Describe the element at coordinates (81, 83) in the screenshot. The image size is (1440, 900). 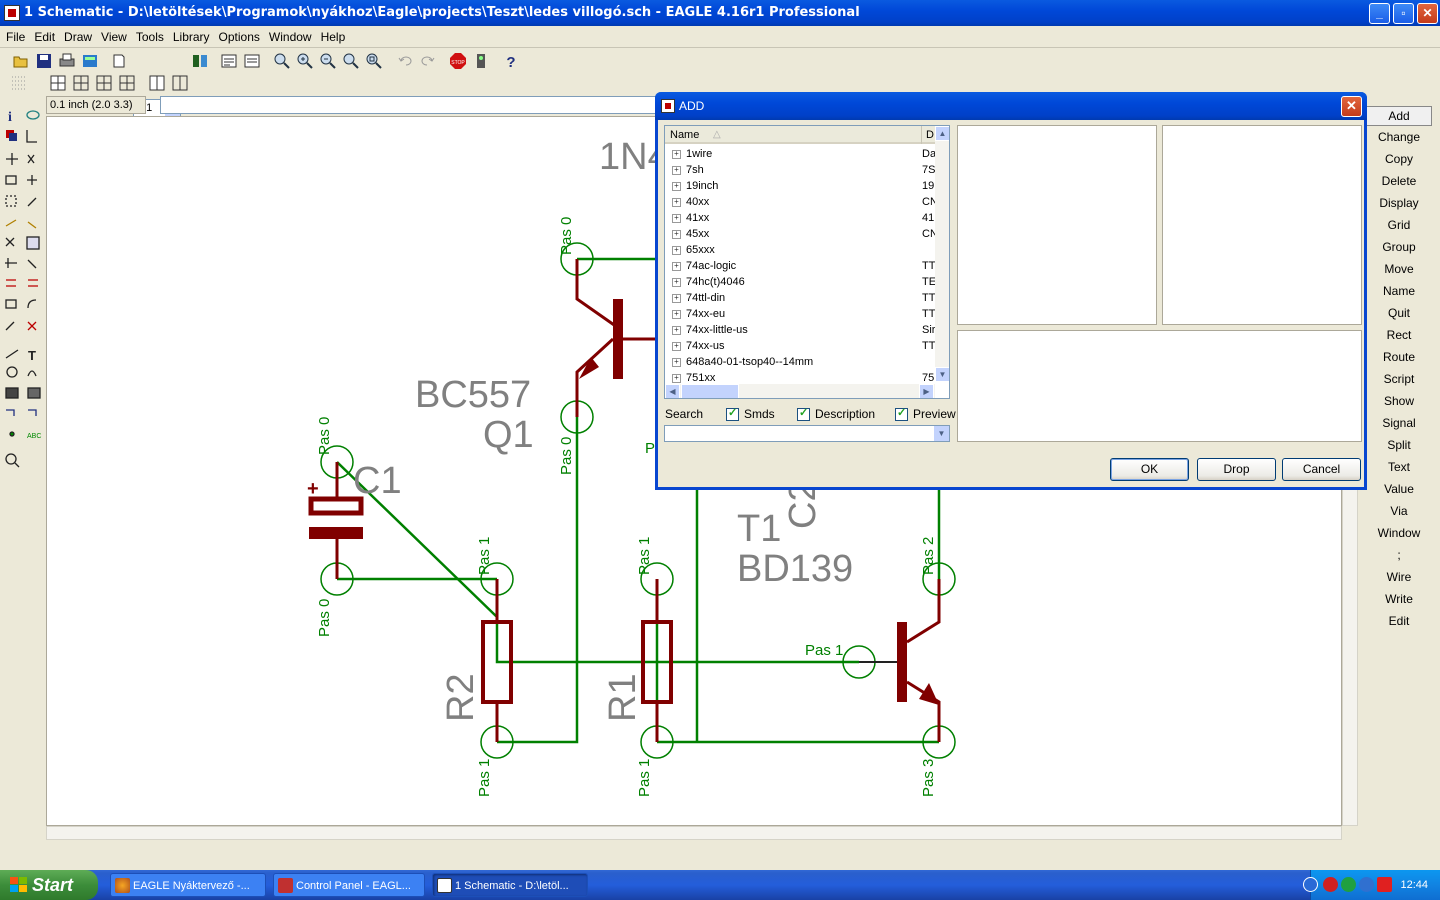
I see `layout-2-icon` at that location.